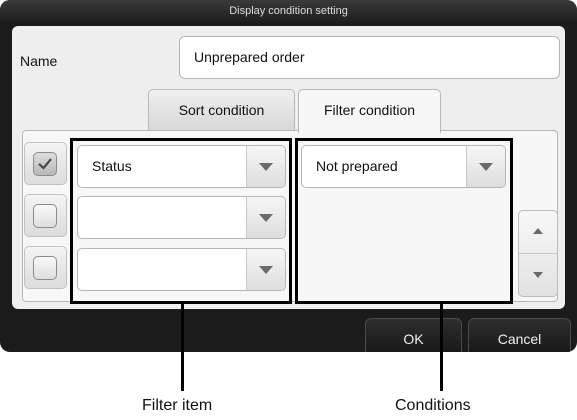 The image size is (577, 420). Describe the element at coordinates (413, 335) in the screenshot. I see `ok-button: OK` at that location.